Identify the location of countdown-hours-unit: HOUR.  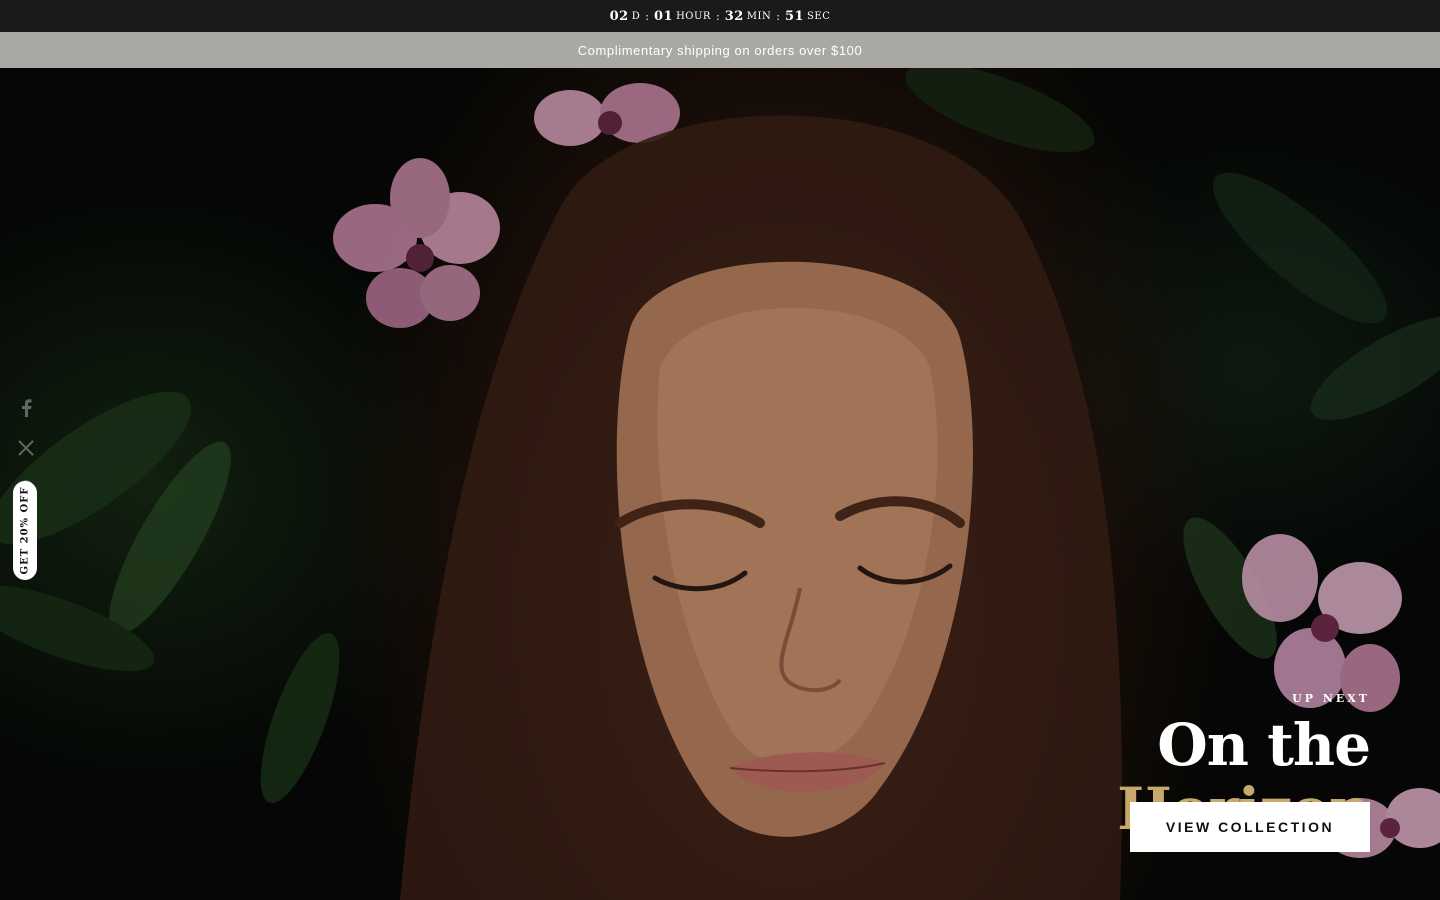
(693, 16).